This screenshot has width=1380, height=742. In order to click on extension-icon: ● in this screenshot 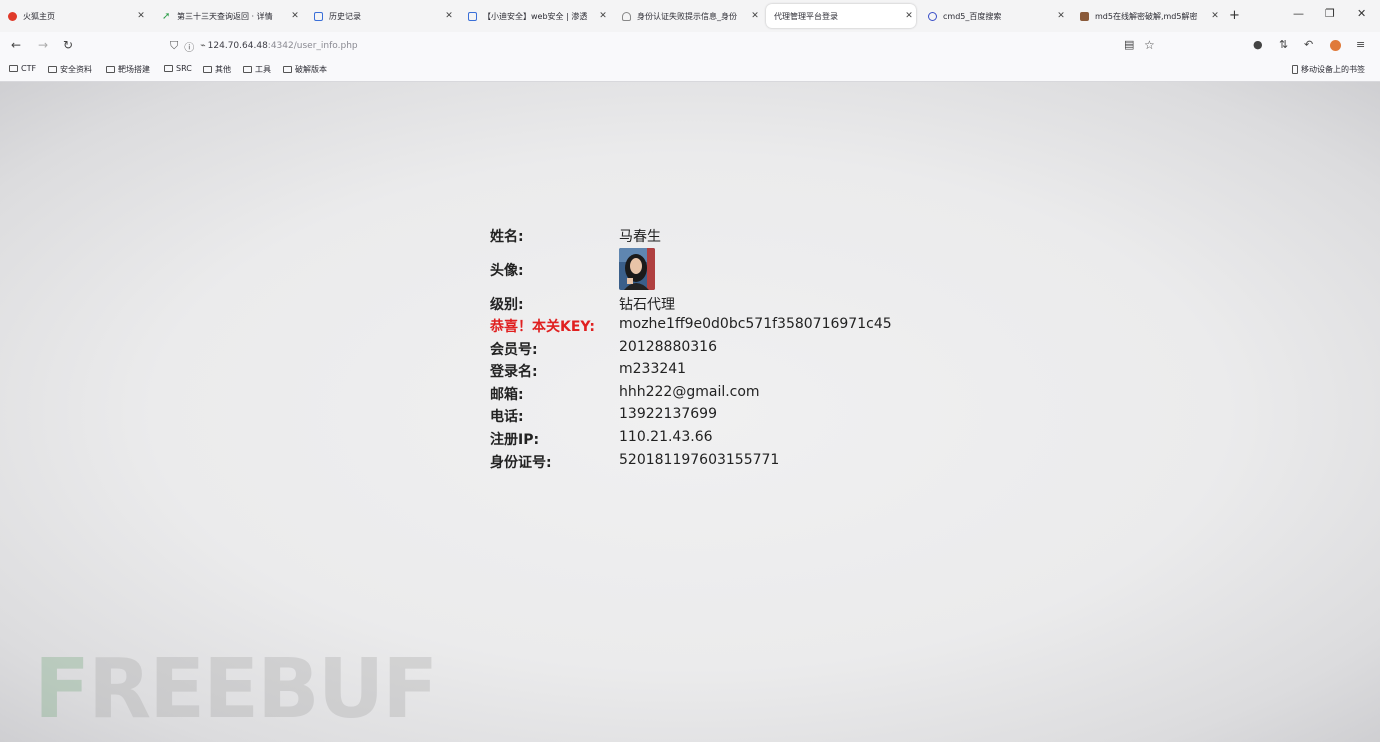, I will do `click(1258, 44)`.